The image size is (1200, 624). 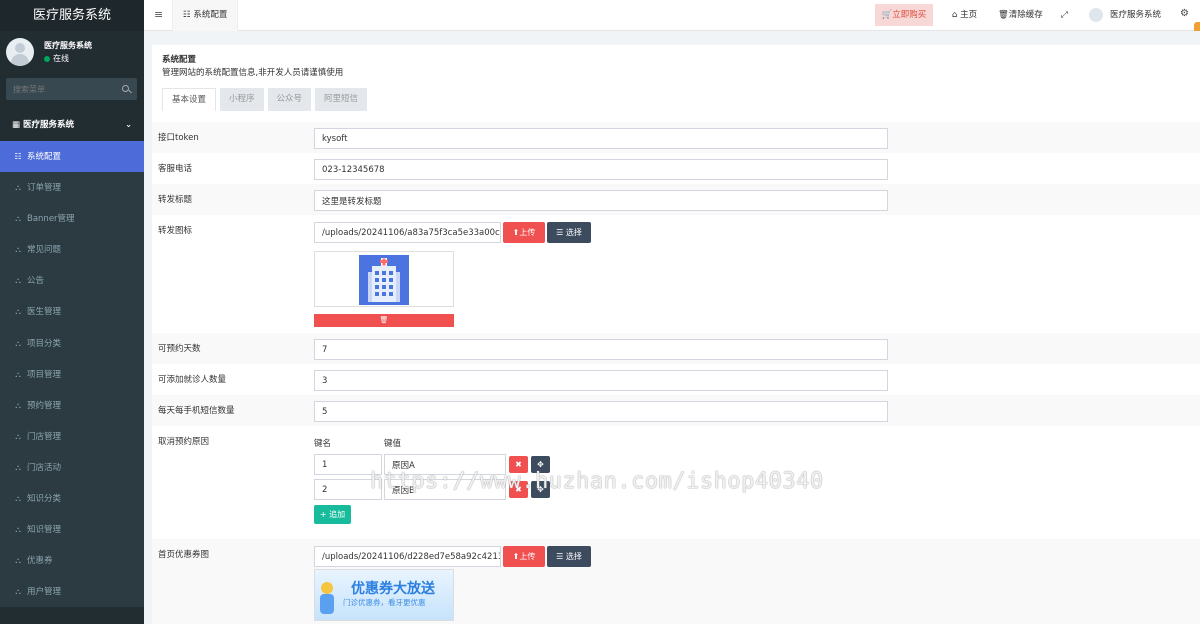 I want to click on sidebar-item-project-category: ⛬ 项目分类, so click(x=72, y=343).